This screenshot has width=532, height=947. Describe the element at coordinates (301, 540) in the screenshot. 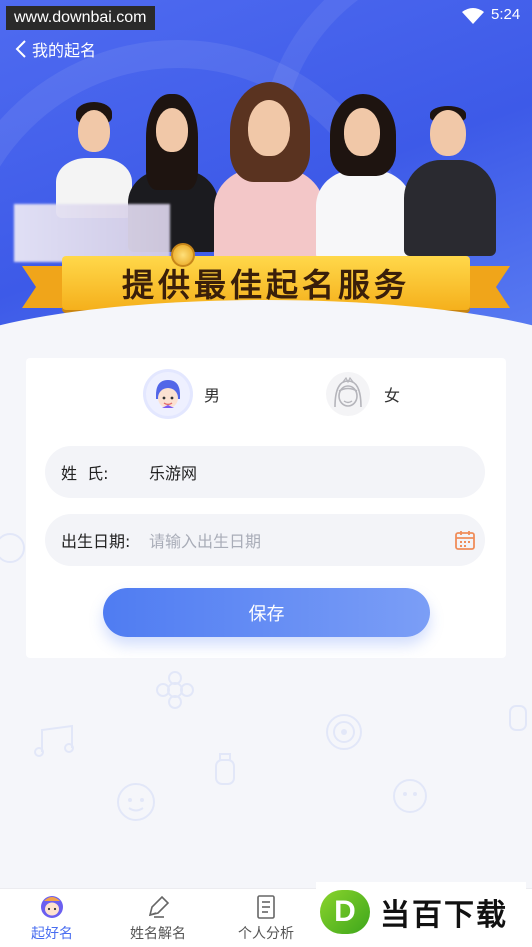

I see `birthdate-input: 请输入出生日期` at that location.